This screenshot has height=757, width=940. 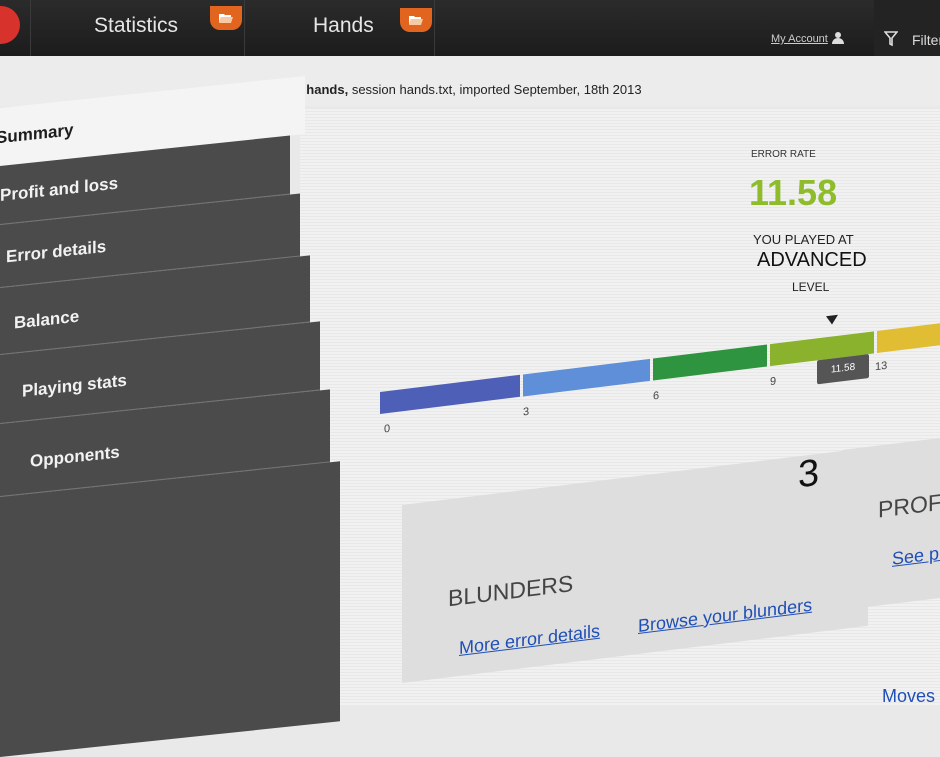 I want to click on sidebar-item-label: Error details, so click(x=56, y=251).